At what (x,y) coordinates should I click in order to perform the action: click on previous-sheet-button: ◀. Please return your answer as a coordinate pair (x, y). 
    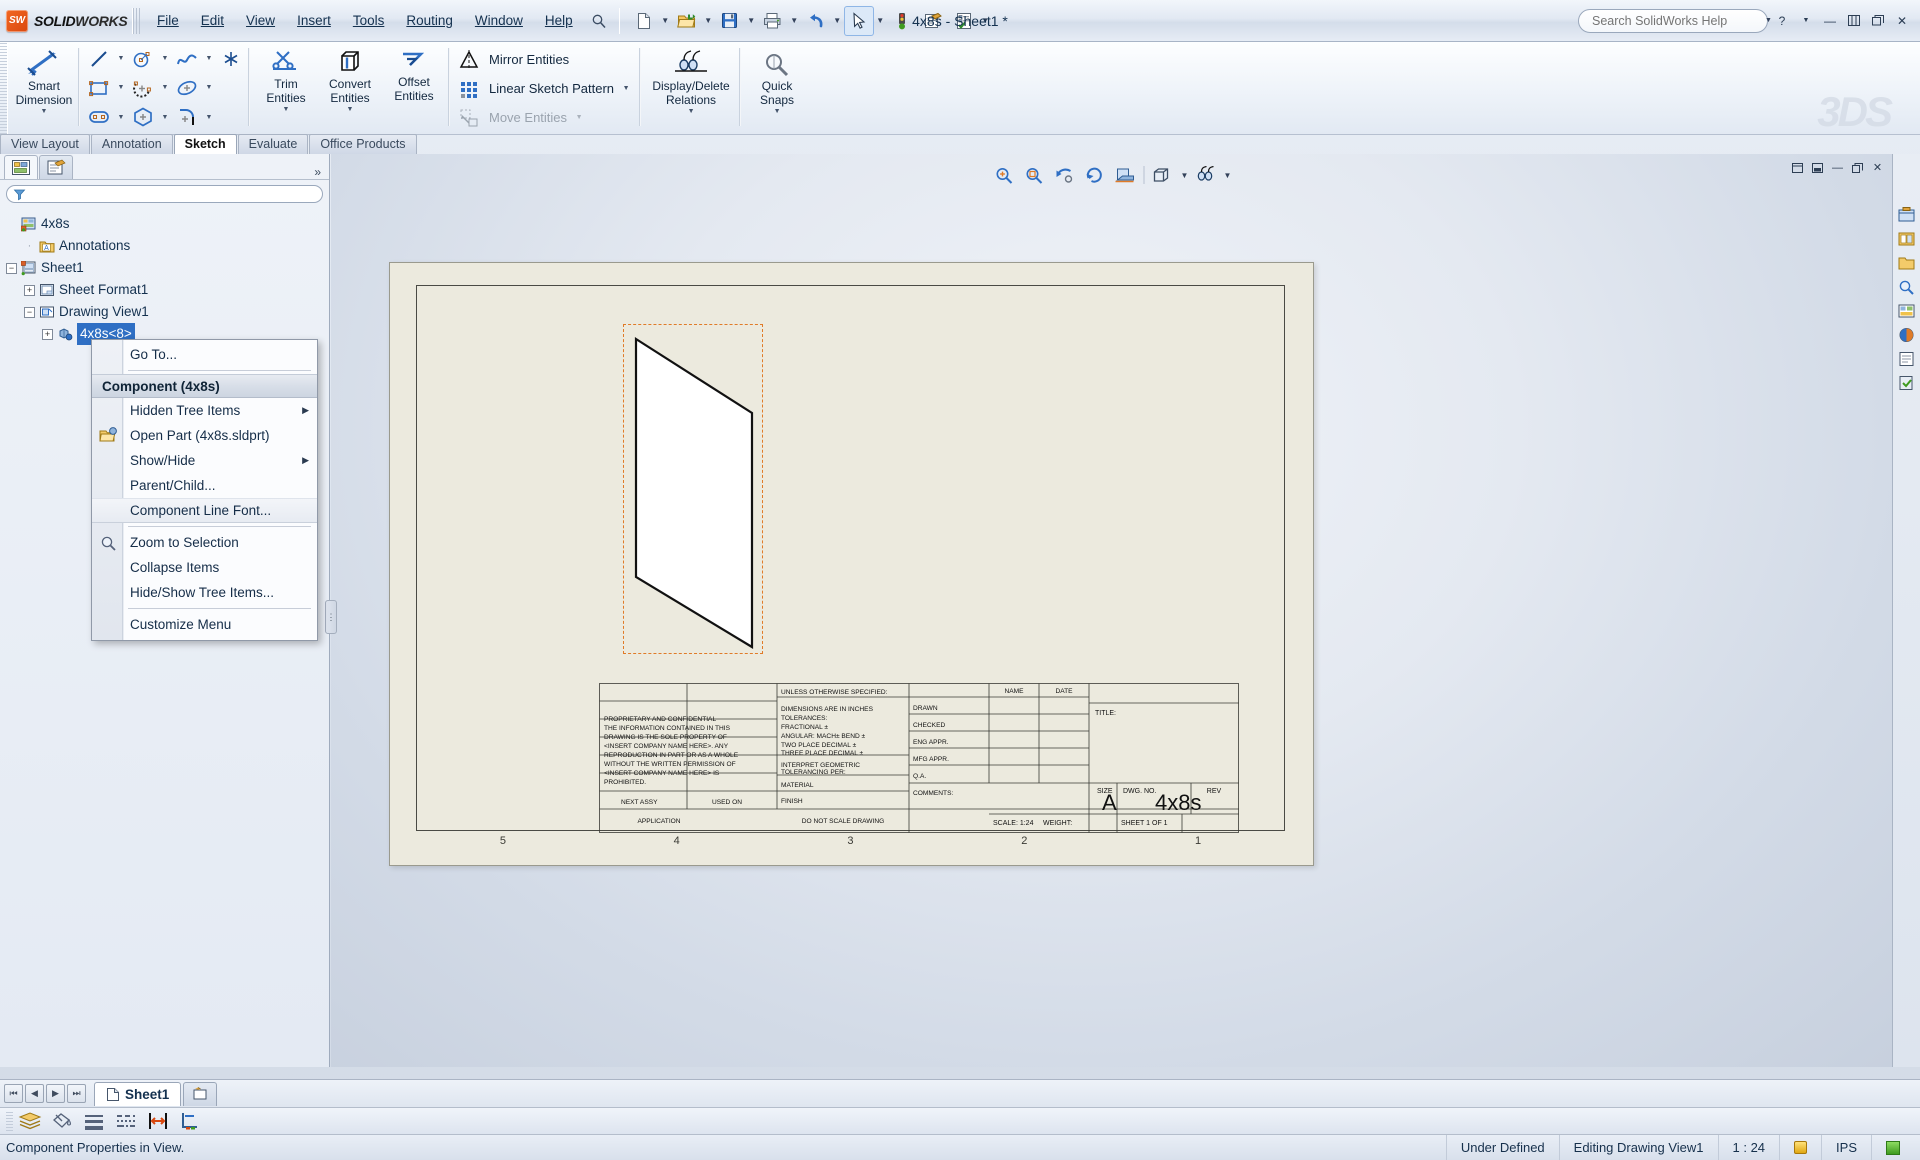
    Looking at the image, I should click on (34, 1093).